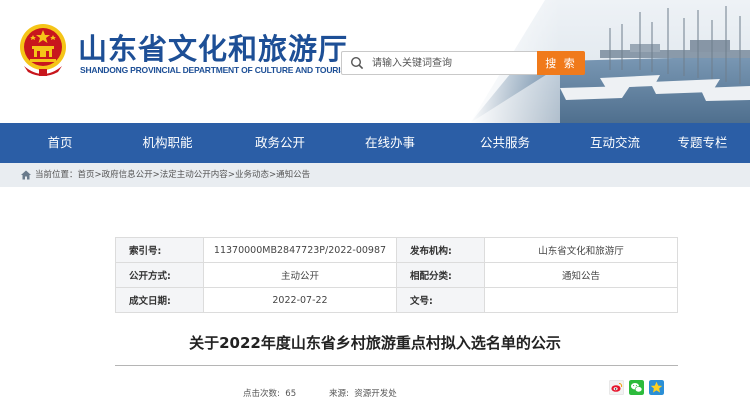 This screenshot has width=750, height=420. I want to click on written-date-label: 成文日期:, so click(159, 300).